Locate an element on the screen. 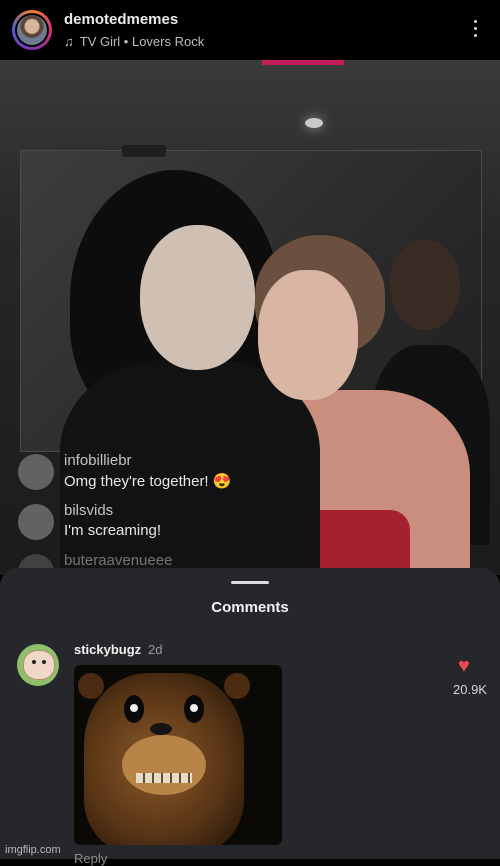  live-comment: infobilliebr Omg they're together! 😍 is located at coordinates (218, 475).